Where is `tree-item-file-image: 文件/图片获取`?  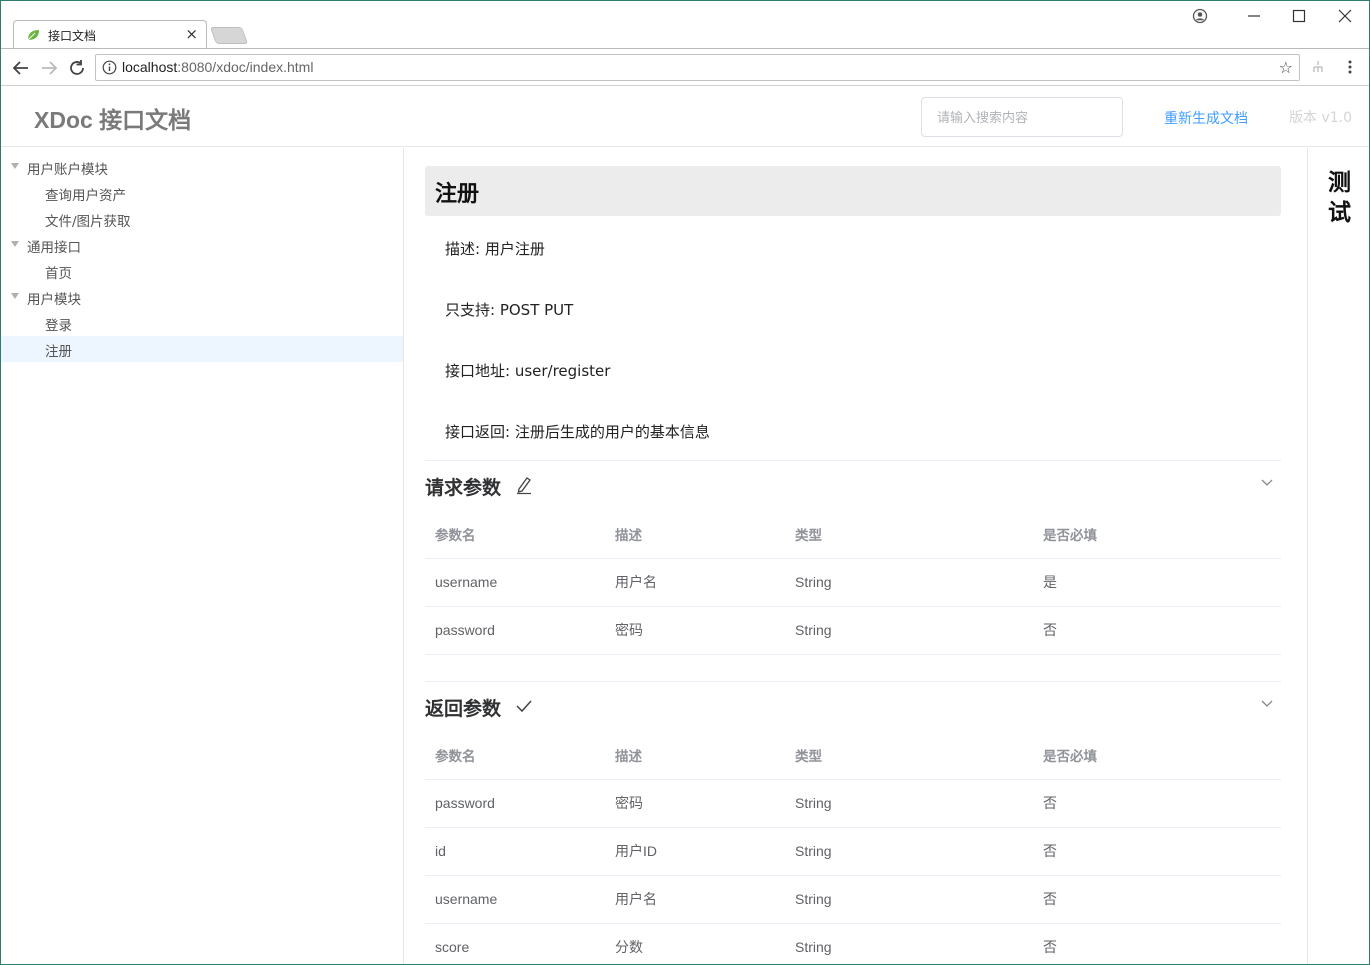
tree-item-file-image: 文件/图片获取 is located at coordinates (202, 219).